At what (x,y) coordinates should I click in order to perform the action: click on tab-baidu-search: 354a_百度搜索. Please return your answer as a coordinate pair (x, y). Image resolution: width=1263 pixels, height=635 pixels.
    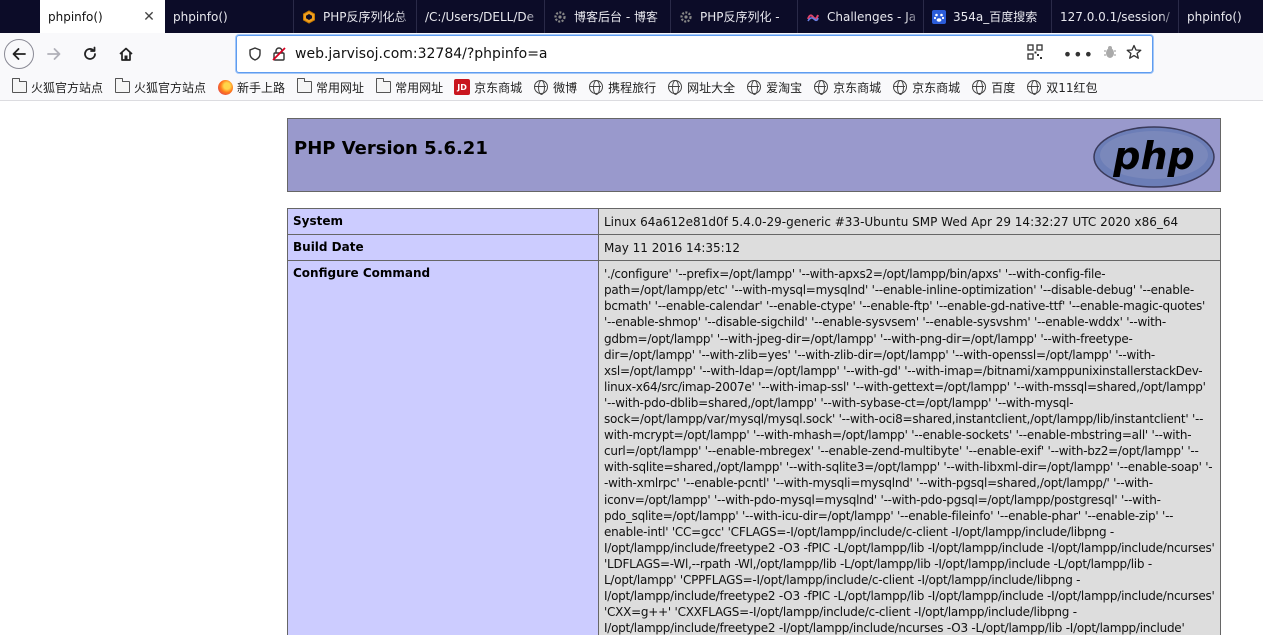
    Looking at the image, I should click on (988, 16).